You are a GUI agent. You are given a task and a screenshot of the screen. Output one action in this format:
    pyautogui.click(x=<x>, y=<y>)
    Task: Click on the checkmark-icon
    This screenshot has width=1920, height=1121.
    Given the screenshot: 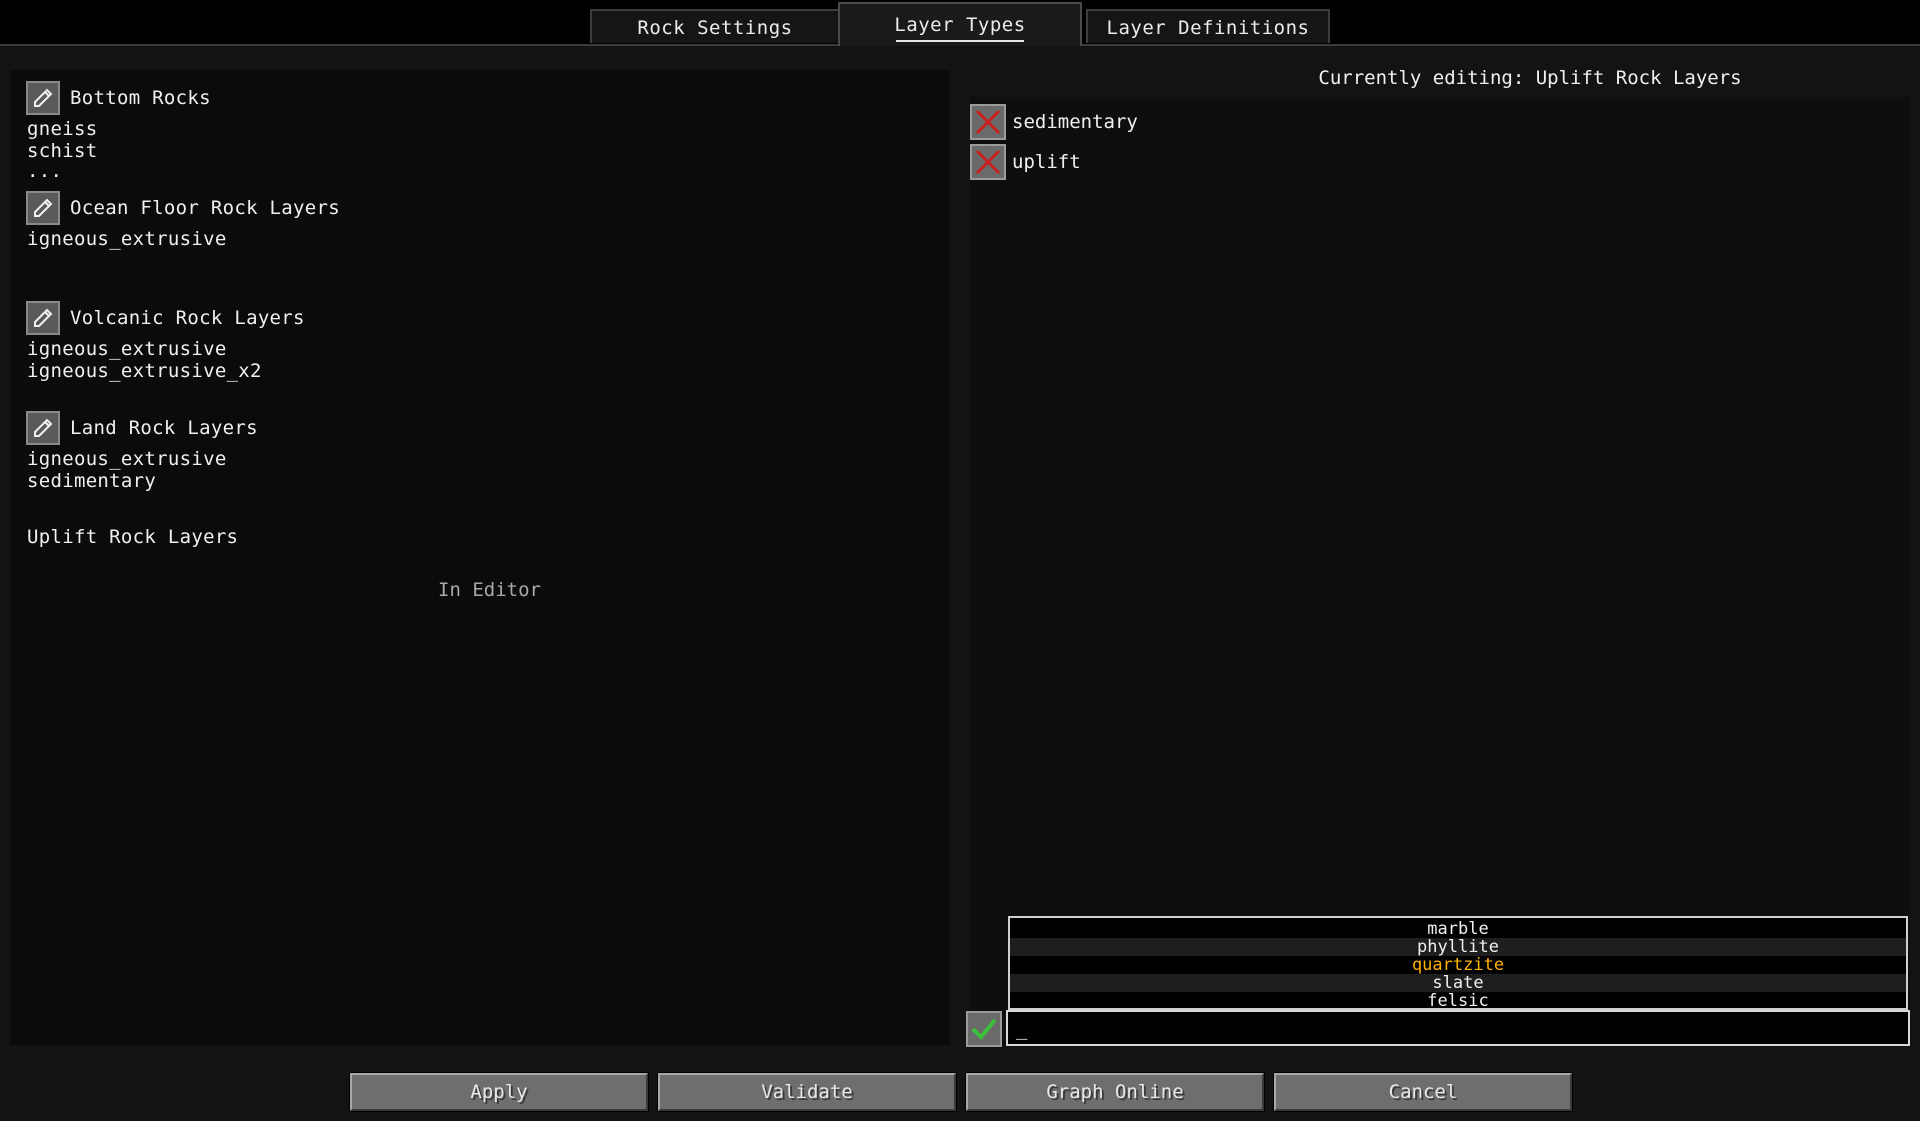 What is the action you would take?
    pyautogui.click(x=984, y=1029)
    